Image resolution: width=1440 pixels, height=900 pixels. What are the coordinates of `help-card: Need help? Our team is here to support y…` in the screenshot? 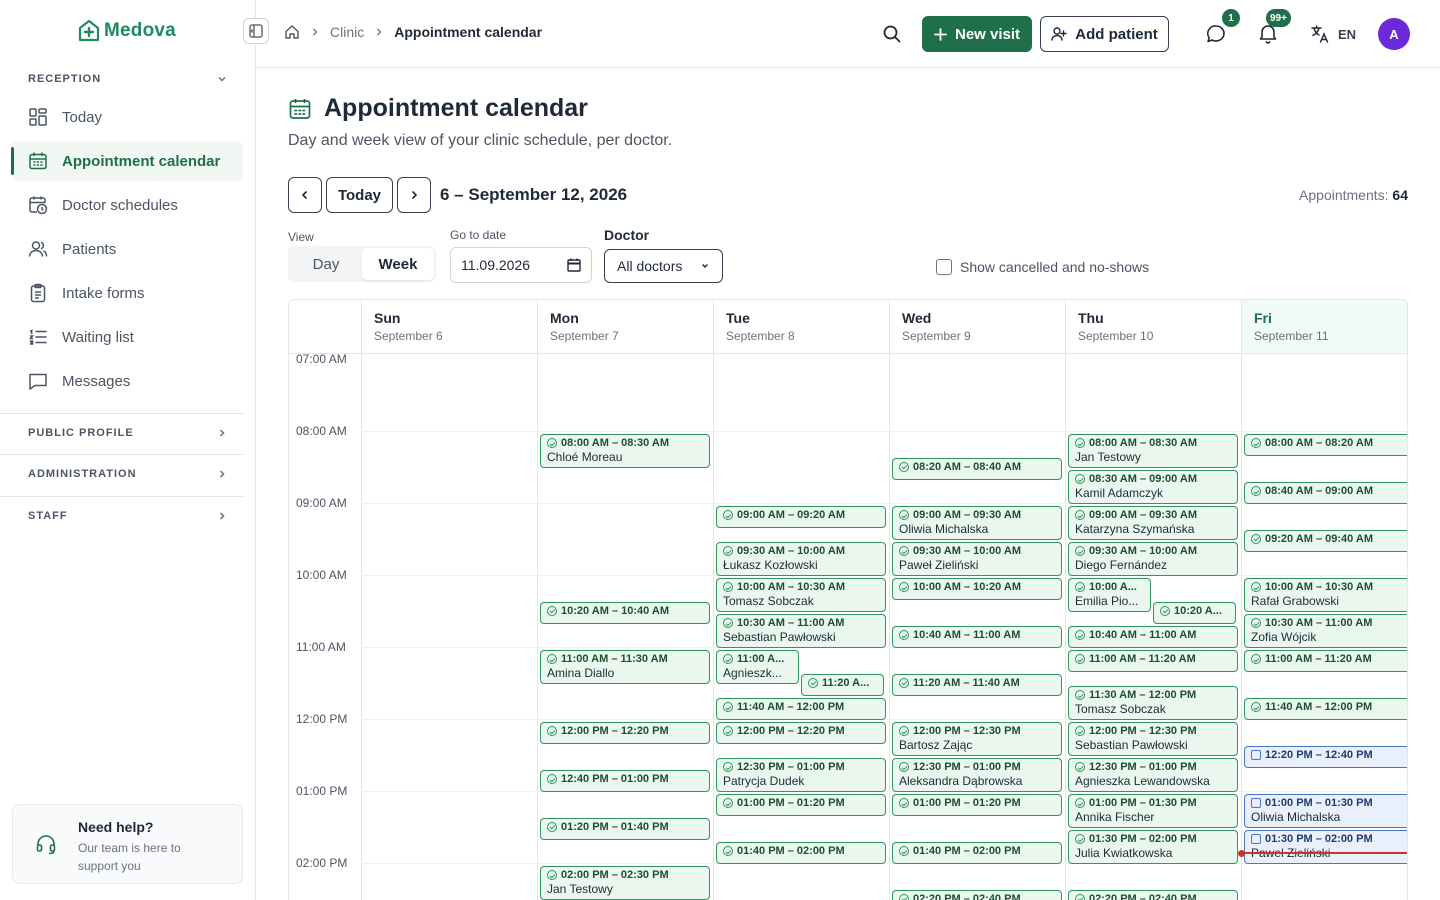 It's located at (127, 844).